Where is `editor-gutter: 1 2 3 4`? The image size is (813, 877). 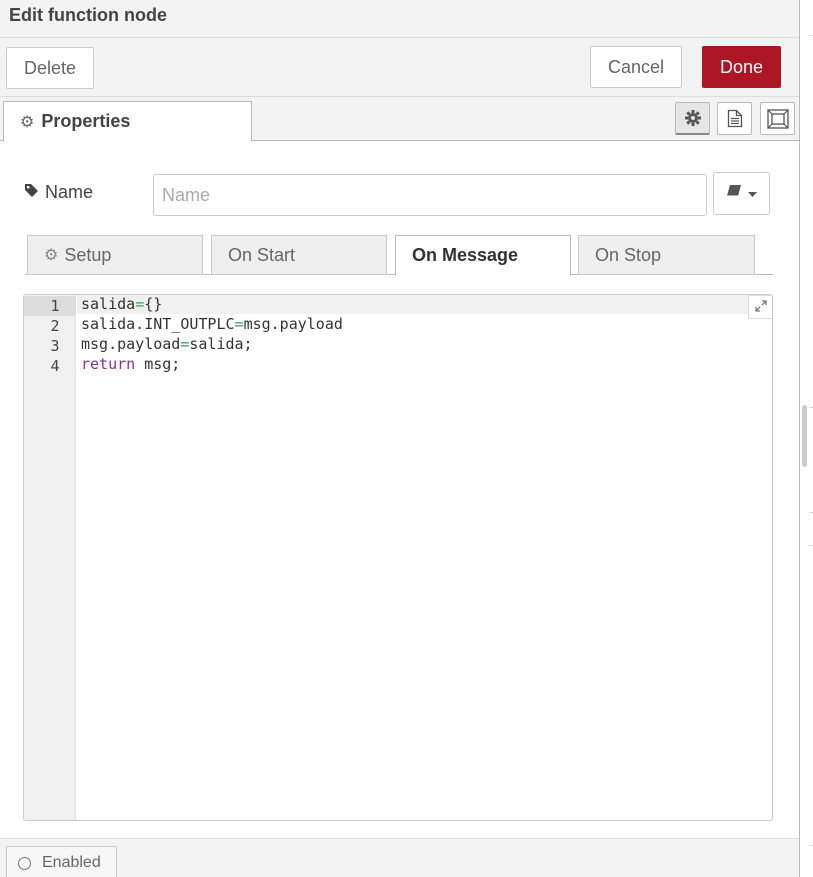 editor-gutter: 1 2 3 4 is located at coordinates (50, 557).